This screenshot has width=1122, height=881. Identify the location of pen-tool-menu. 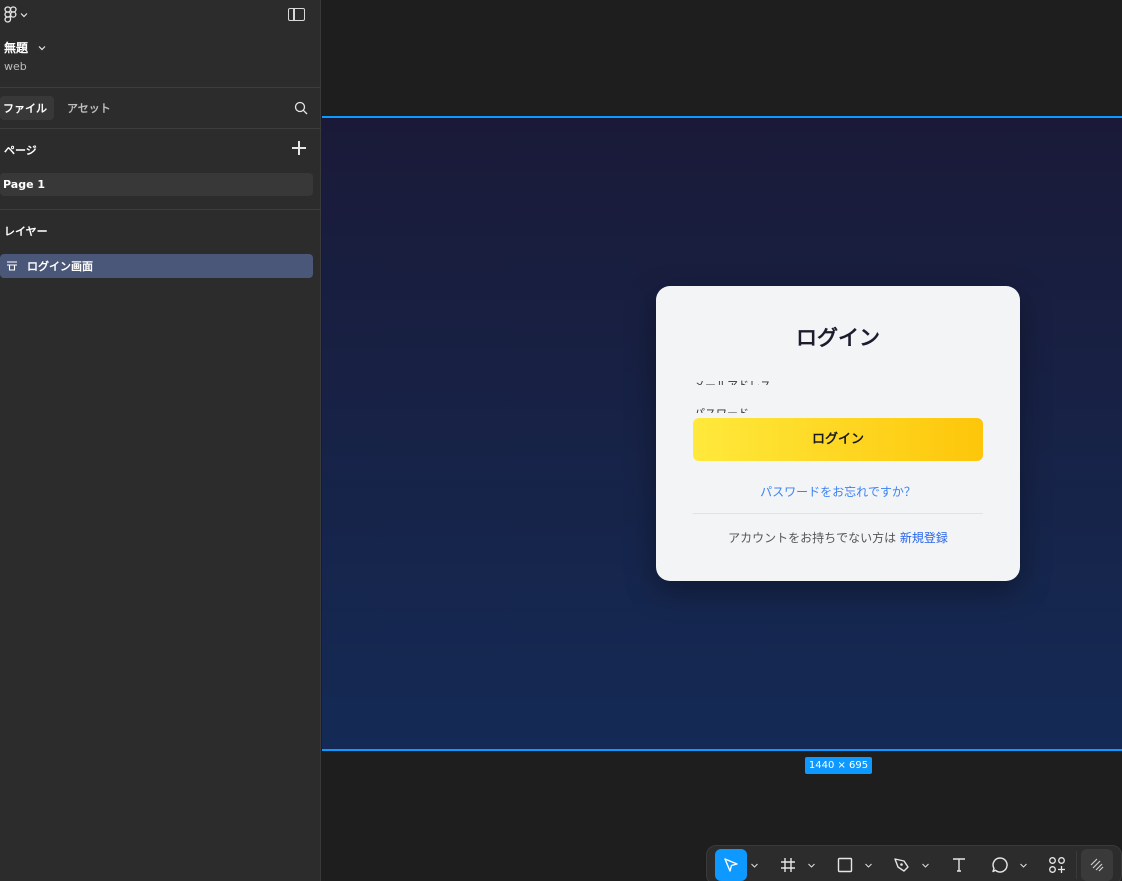
(925, 865).